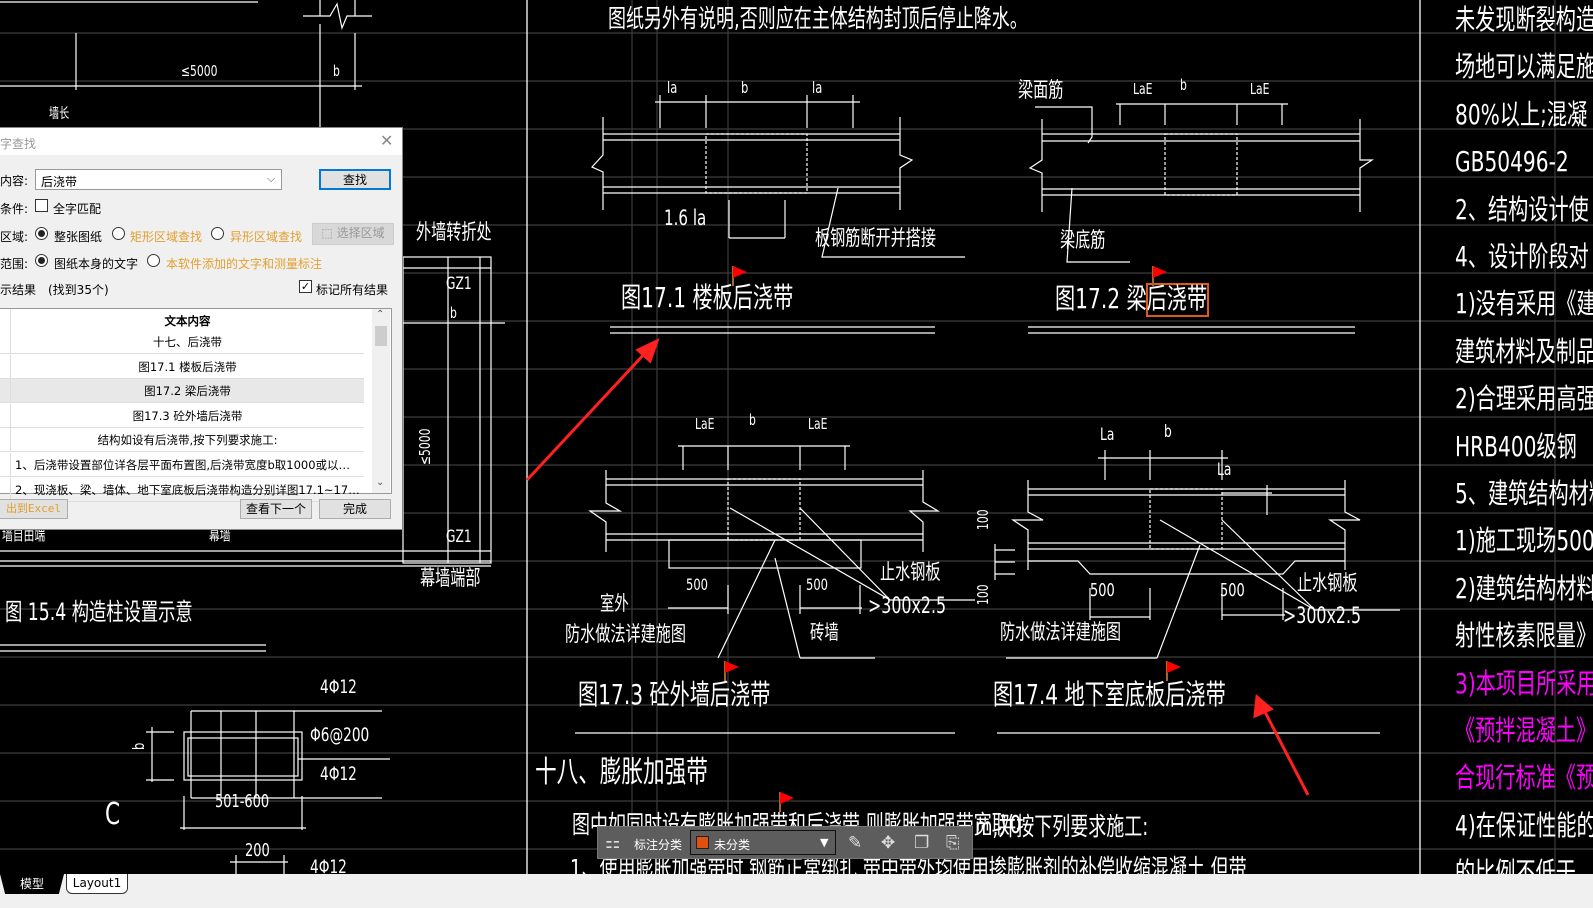 Image resolution: width=1593 pixels, height=908 pixels. What do you see at coordinates (888, 843) in the screenshot?
I see `move-icon: ✥` at bounding box center [888, 843].